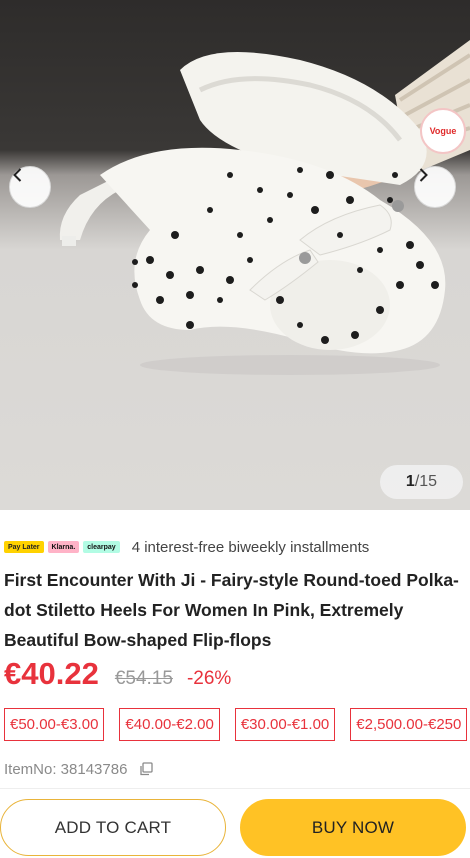  Describe the element at coordinates (235, 823) in the screenshot. I see `bottom-action-bar: ADD TO CART BUY NOW` at that location.